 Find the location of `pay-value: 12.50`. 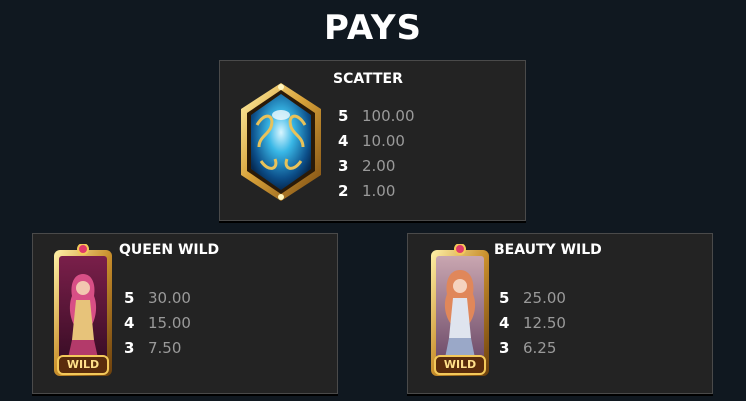

pay-value: 12.50 is located at coordinates (544, 322).